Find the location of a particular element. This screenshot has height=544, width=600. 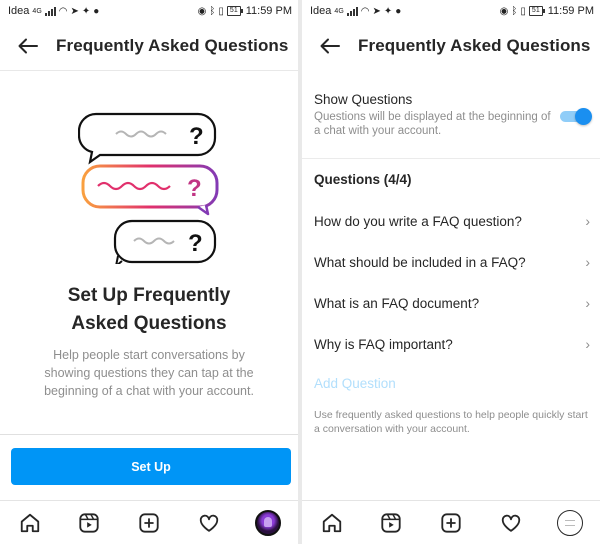

question-item: How do you write a FAQ question? › is located at coordinates (452, 221).